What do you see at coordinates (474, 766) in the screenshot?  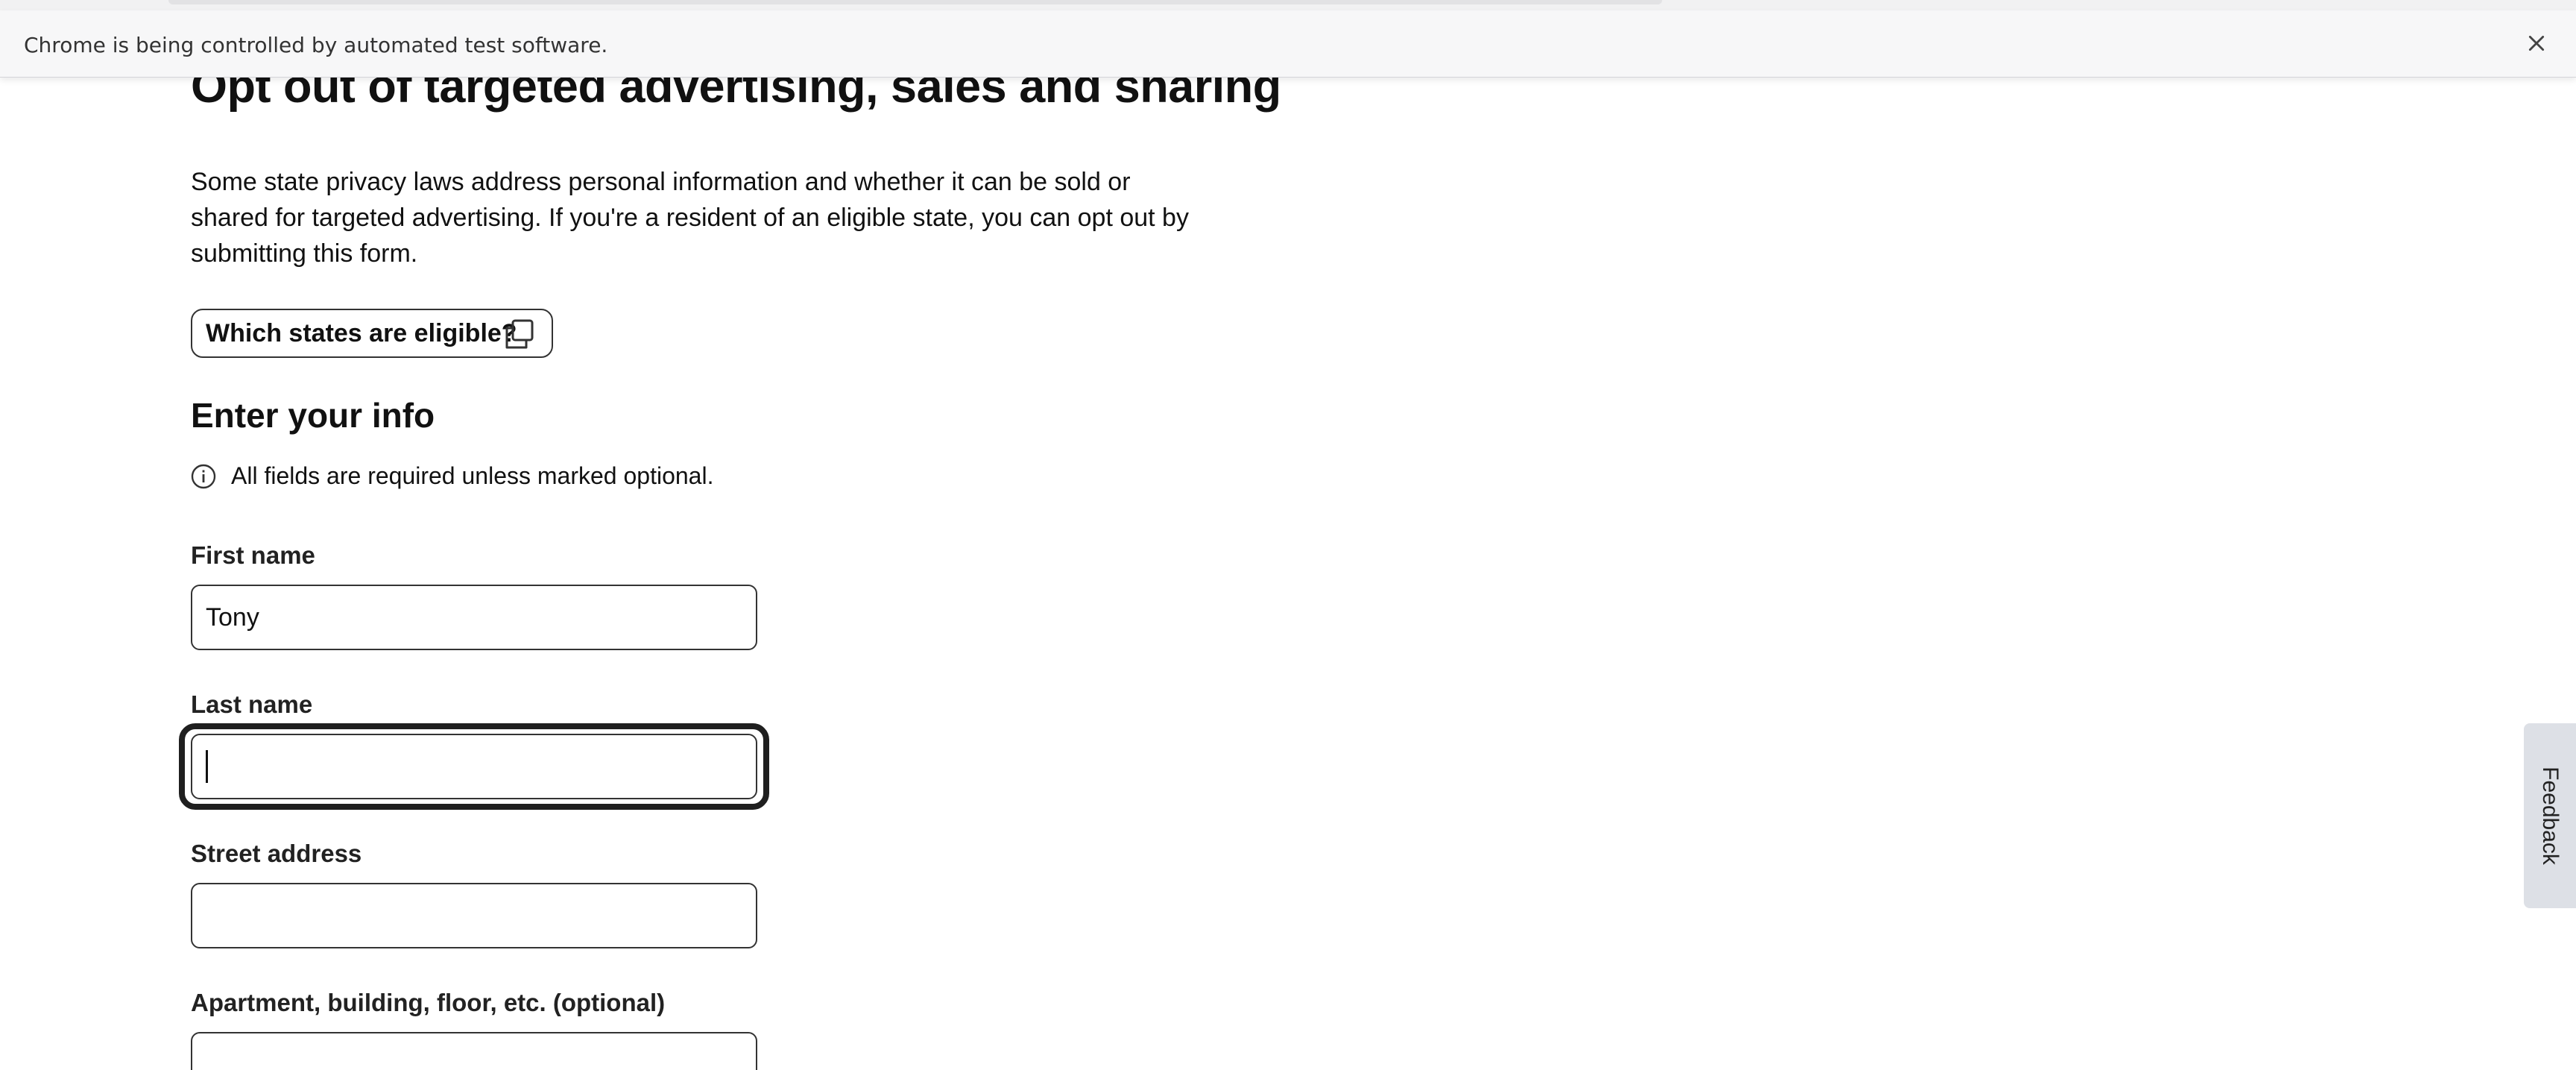 I see `last-name-input` at bounding box center [474, 766].